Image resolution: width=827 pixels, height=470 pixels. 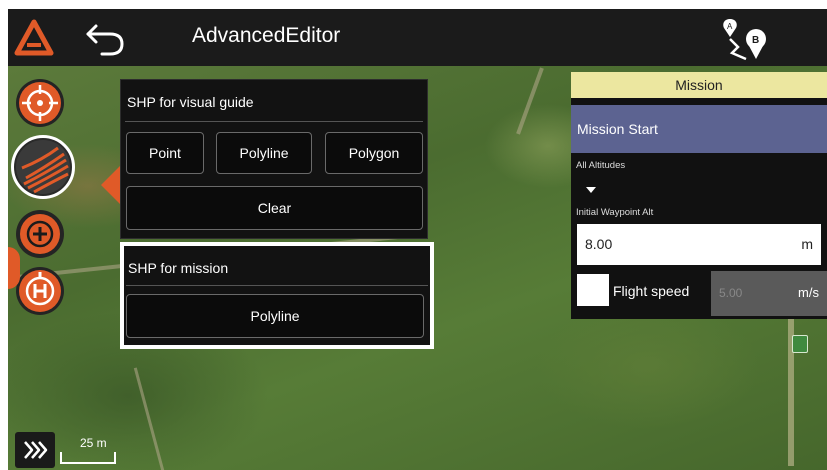 I want to click on svg-text: B, so click(x=755, y=40).